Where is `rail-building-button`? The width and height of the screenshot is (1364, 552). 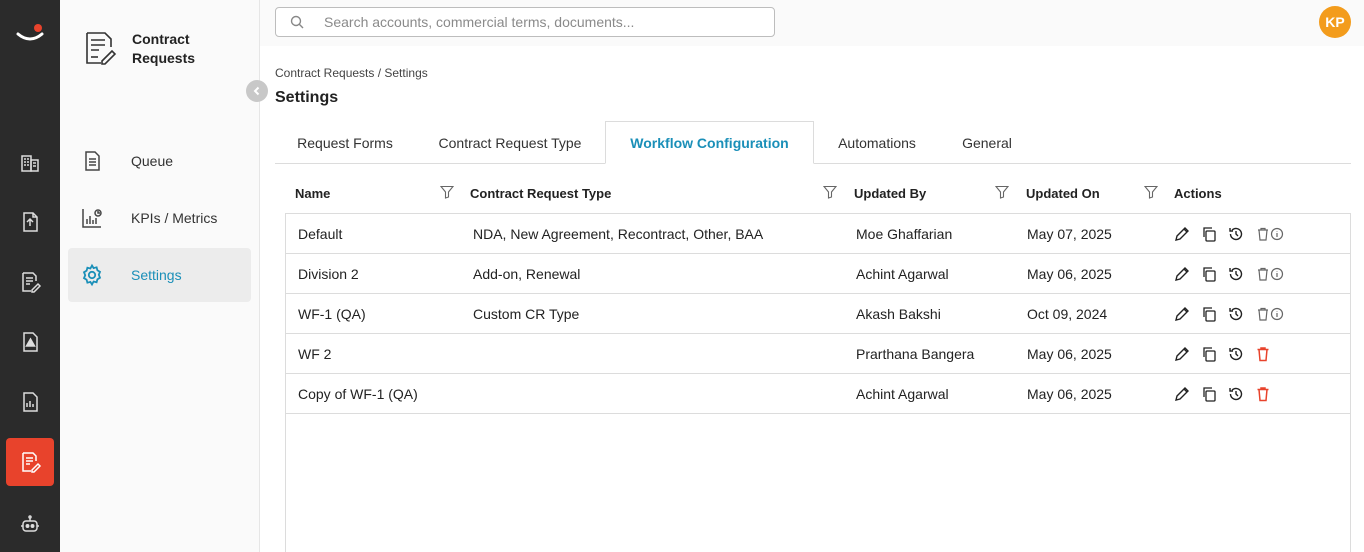
rail-building-button is located at coordinates (30, 162).